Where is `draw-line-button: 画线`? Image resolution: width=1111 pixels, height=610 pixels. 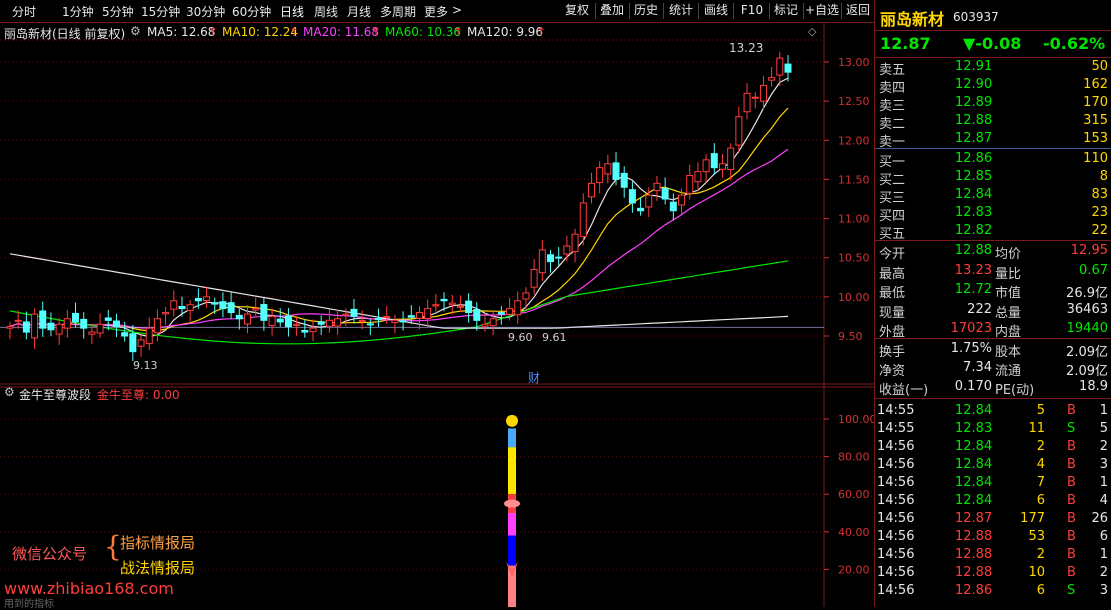
draw-line-button: 画线 is located at coordinates (716, 10).